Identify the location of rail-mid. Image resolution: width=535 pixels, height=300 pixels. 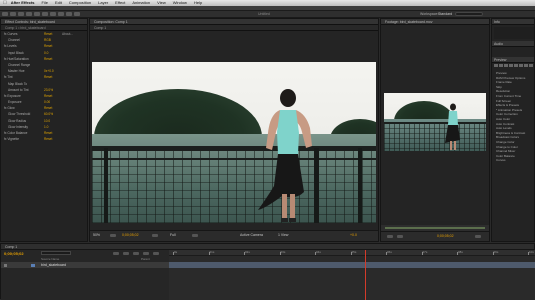
(234, 159).